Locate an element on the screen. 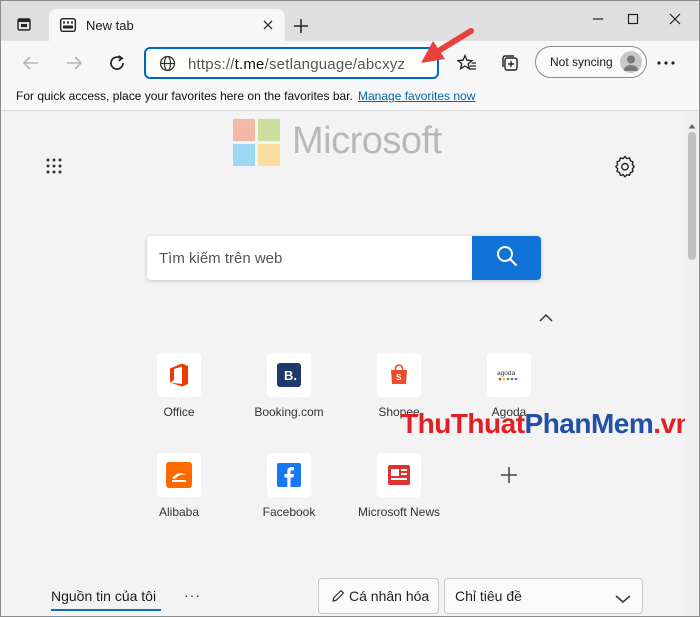 This screenshot has width=700, height=617. url-prefix: https:// is located at coordinates (211, 64).